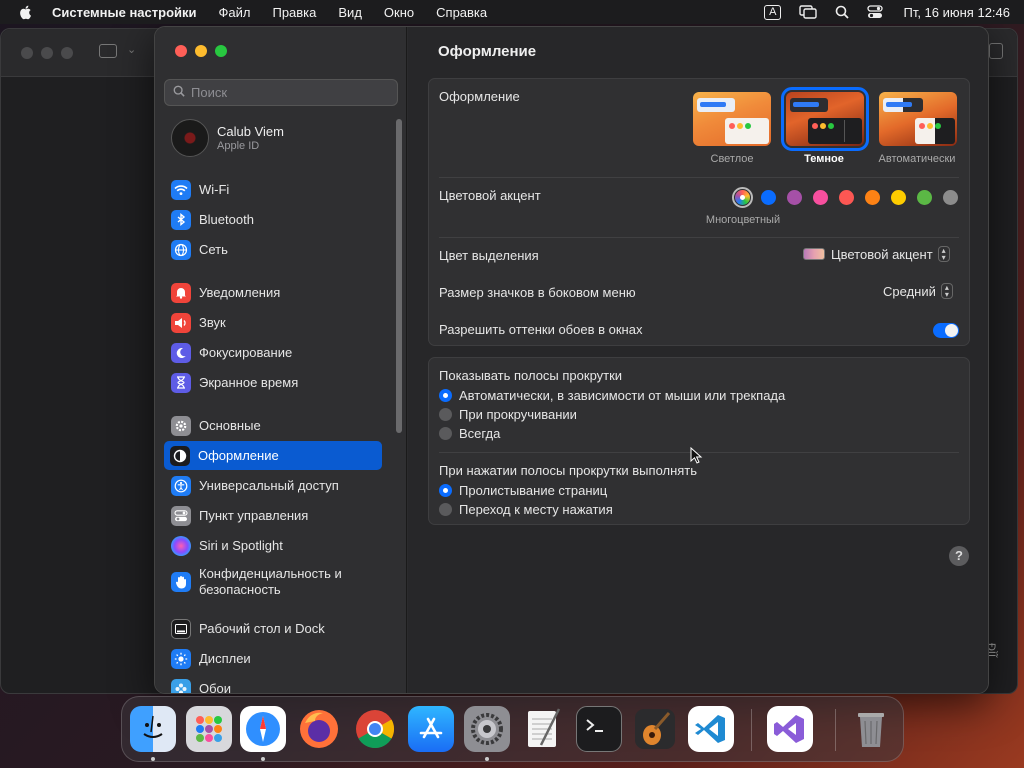 The height and width of the screenshot is (768, 1024). I want to click on finder-icon, so click(153, 729).